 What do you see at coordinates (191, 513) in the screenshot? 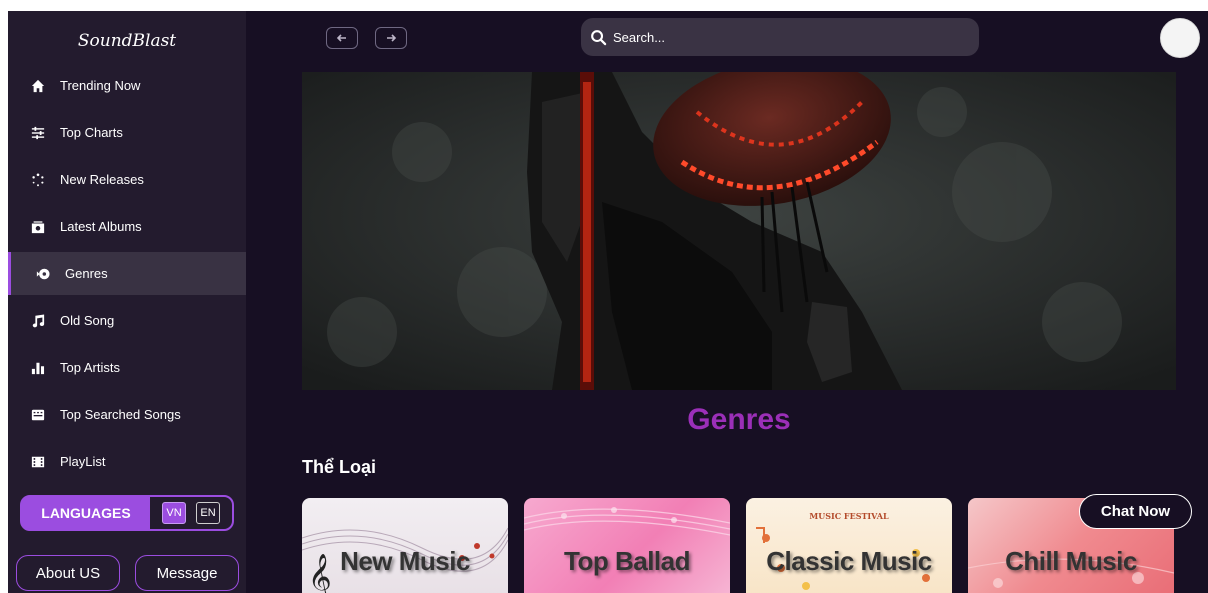
I see `language-options: VN EN` at bounding box center [191, 513].